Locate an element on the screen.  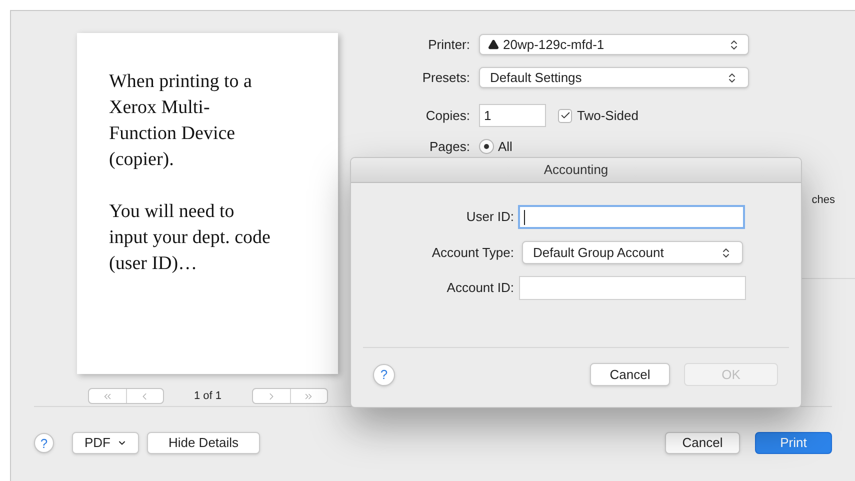
field-label: Account ID: is located at coordinates (480, 288).